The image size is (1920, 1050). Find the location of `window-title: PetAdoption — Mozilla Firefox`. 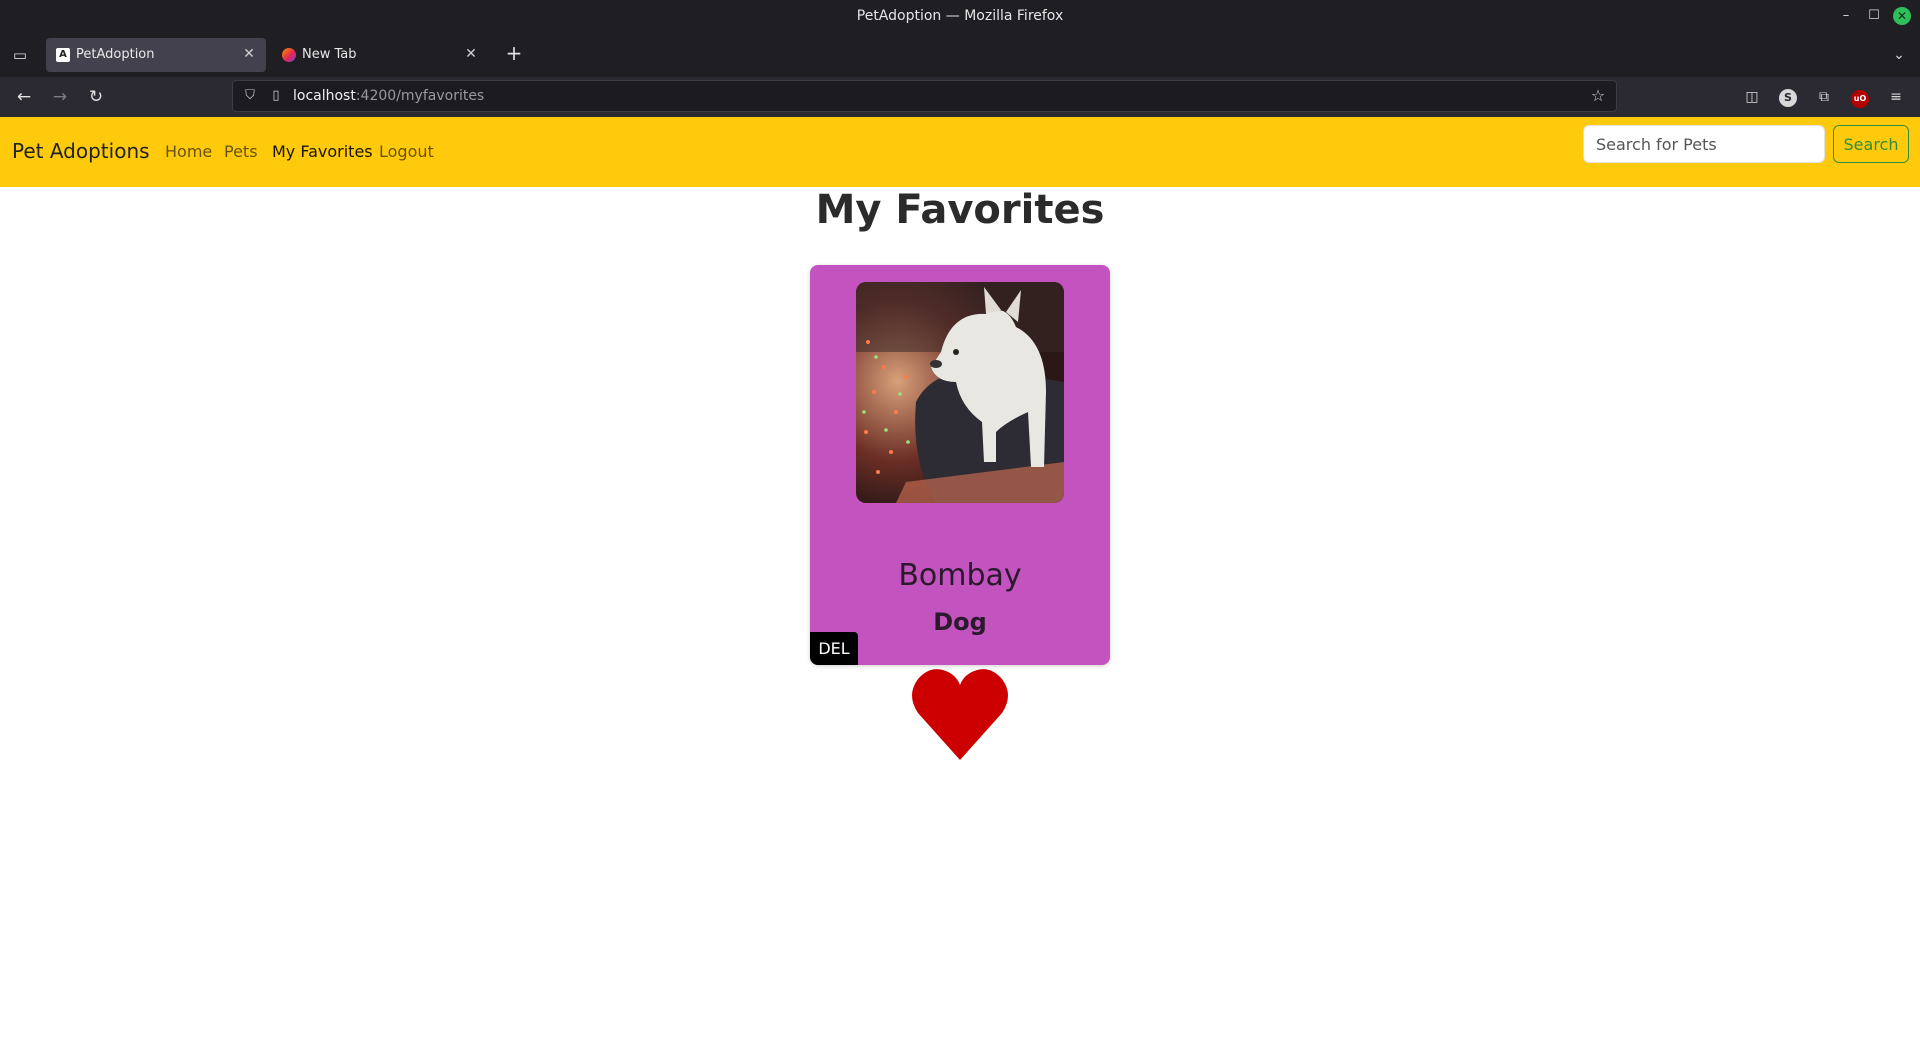

window-title: PetAdoption — Mozilla Firefox is located at coordinates (960, 16).